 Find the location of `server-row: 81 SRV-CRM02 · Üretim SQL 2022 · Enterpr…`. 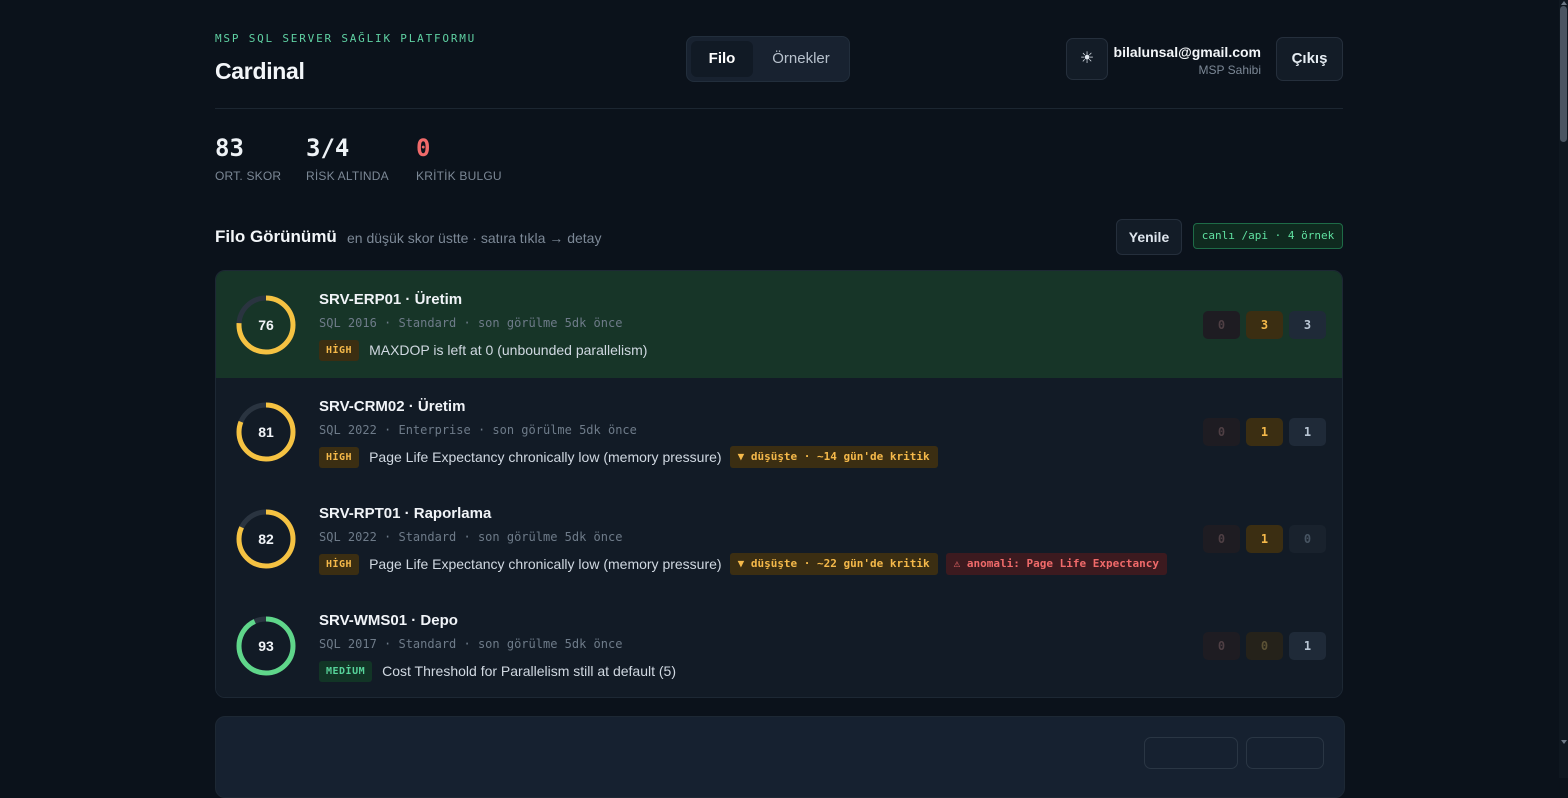

server-row: 81 SRV-CRM02 · Üretim SQL 2022 · Enterpr… is located at coordinates (779, 432).